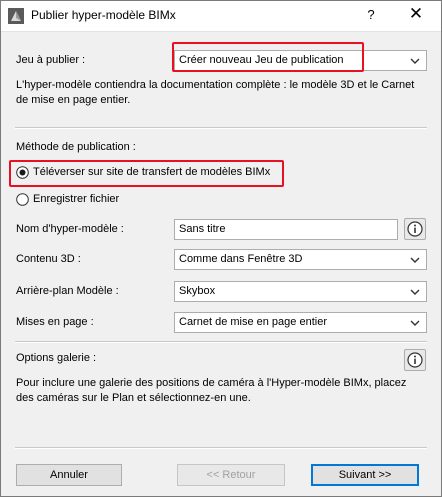 The width and height of the screenshot is (442, 497). Describe the element at coordinates (76, 147) in the screenshot. I see `method-label: Méthode de publication :` at that location.